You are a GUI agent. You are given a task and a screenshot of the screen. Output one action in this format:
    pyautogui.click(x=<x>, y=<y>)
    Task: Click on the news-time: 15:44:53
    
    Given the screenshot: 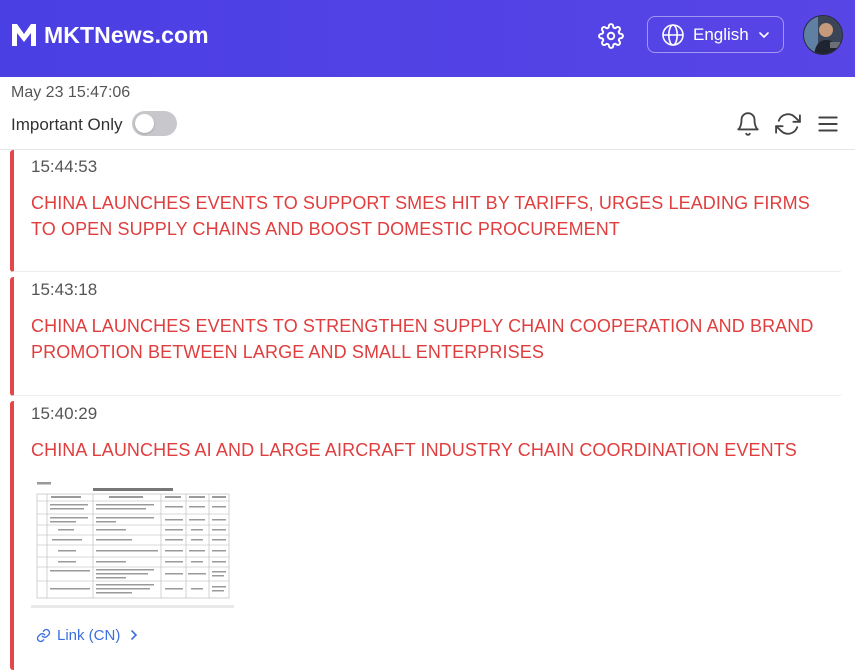 What is the action you would take?
    pyautogui.click(x=64, y=166)
    